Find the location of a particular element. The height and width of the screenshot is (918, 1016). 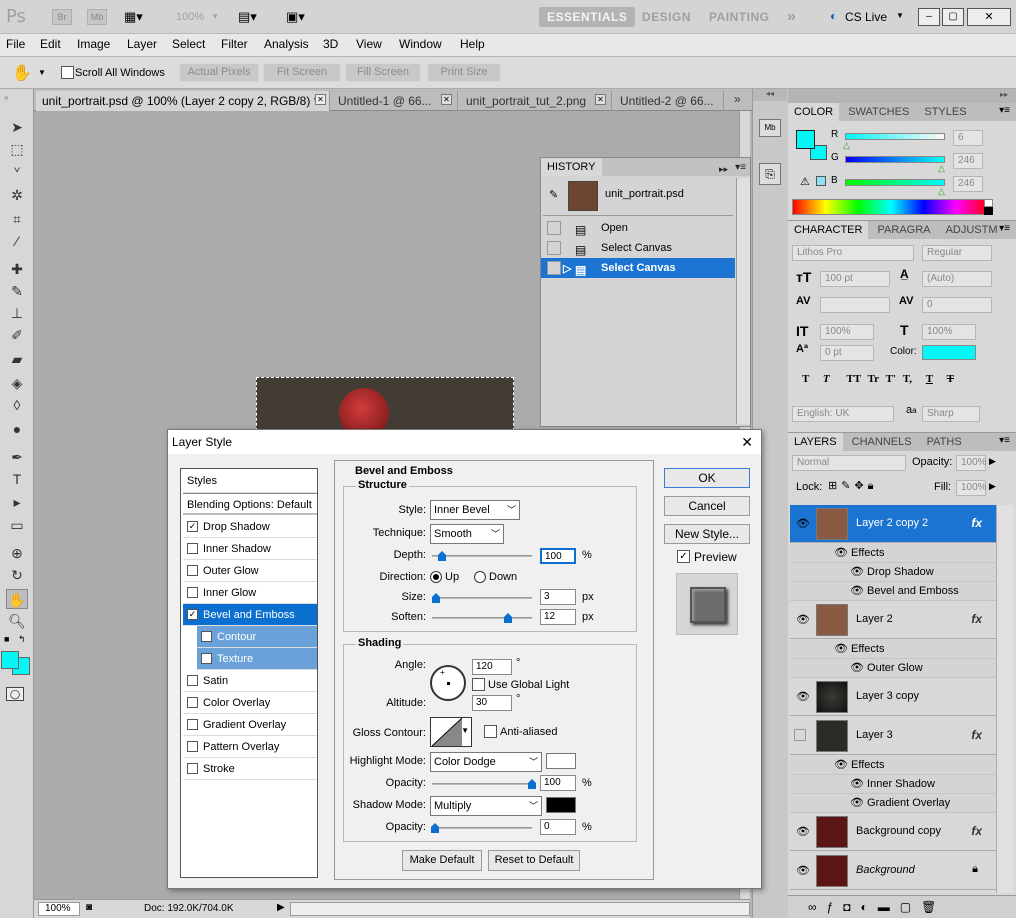

gamut-color-chip is located at coordinates (821, 181).